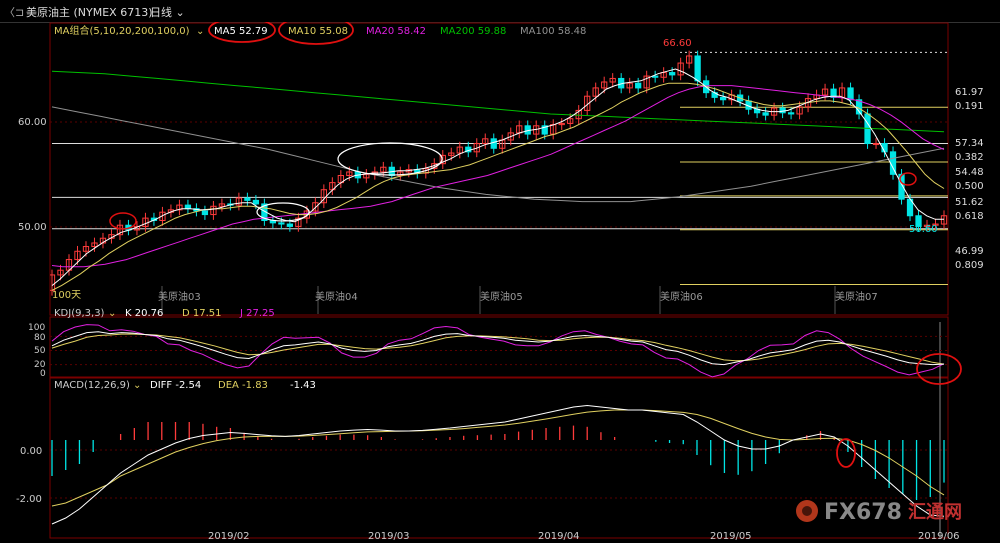 This screenshot has width=1000, height=543. Describe the element at coordinates (32, 227) in the screenshot. I see `price-axis-label: 50.00` at that location.